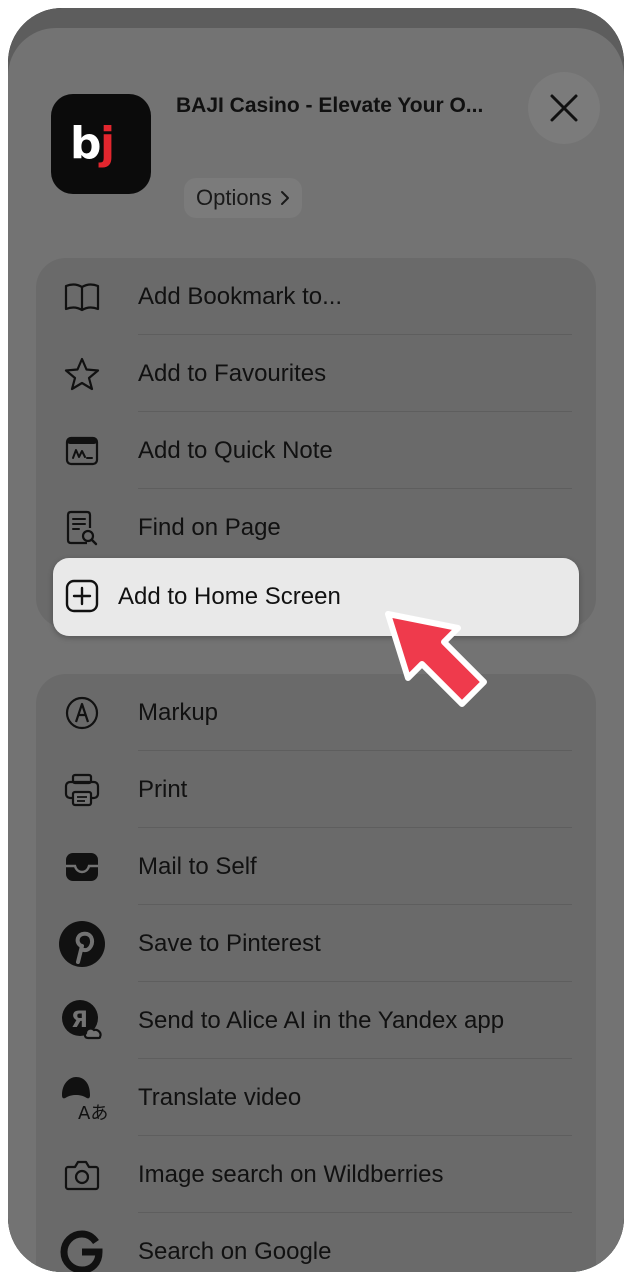 This screenshot has height=1280, width=632. I want to click on options-button: Options, so click(243, 198).